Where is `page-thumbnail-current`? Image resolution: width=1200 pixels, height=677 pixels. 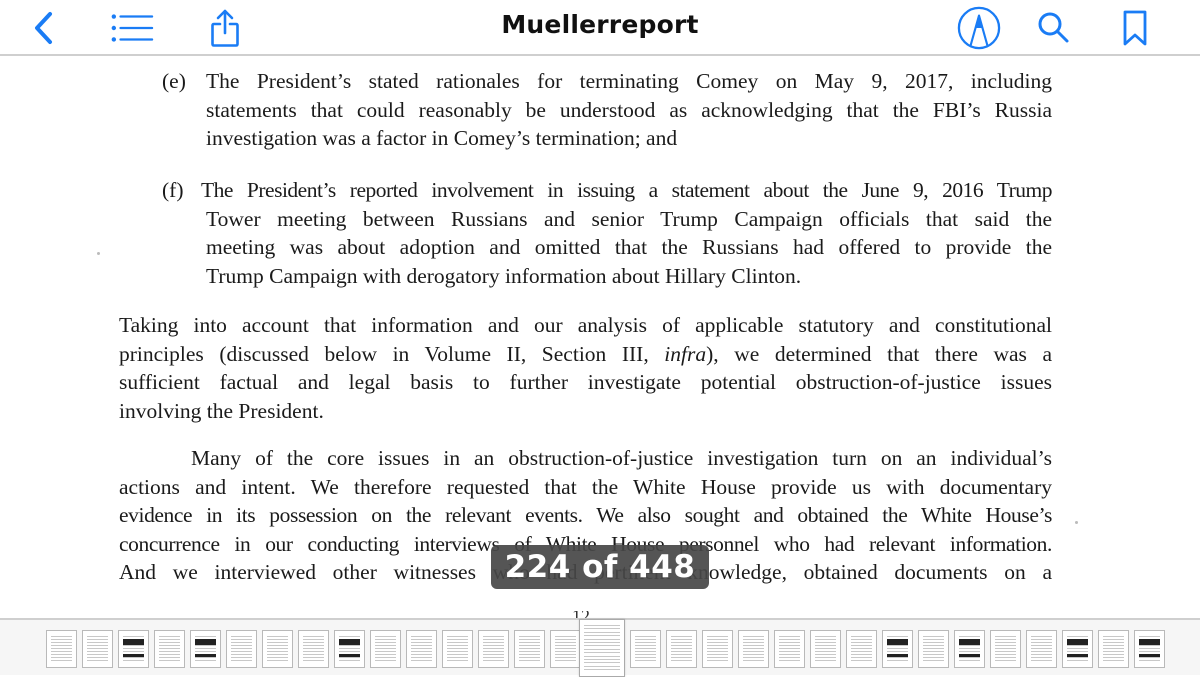
page-thumbnail-current is located at coordinates (602, 648).